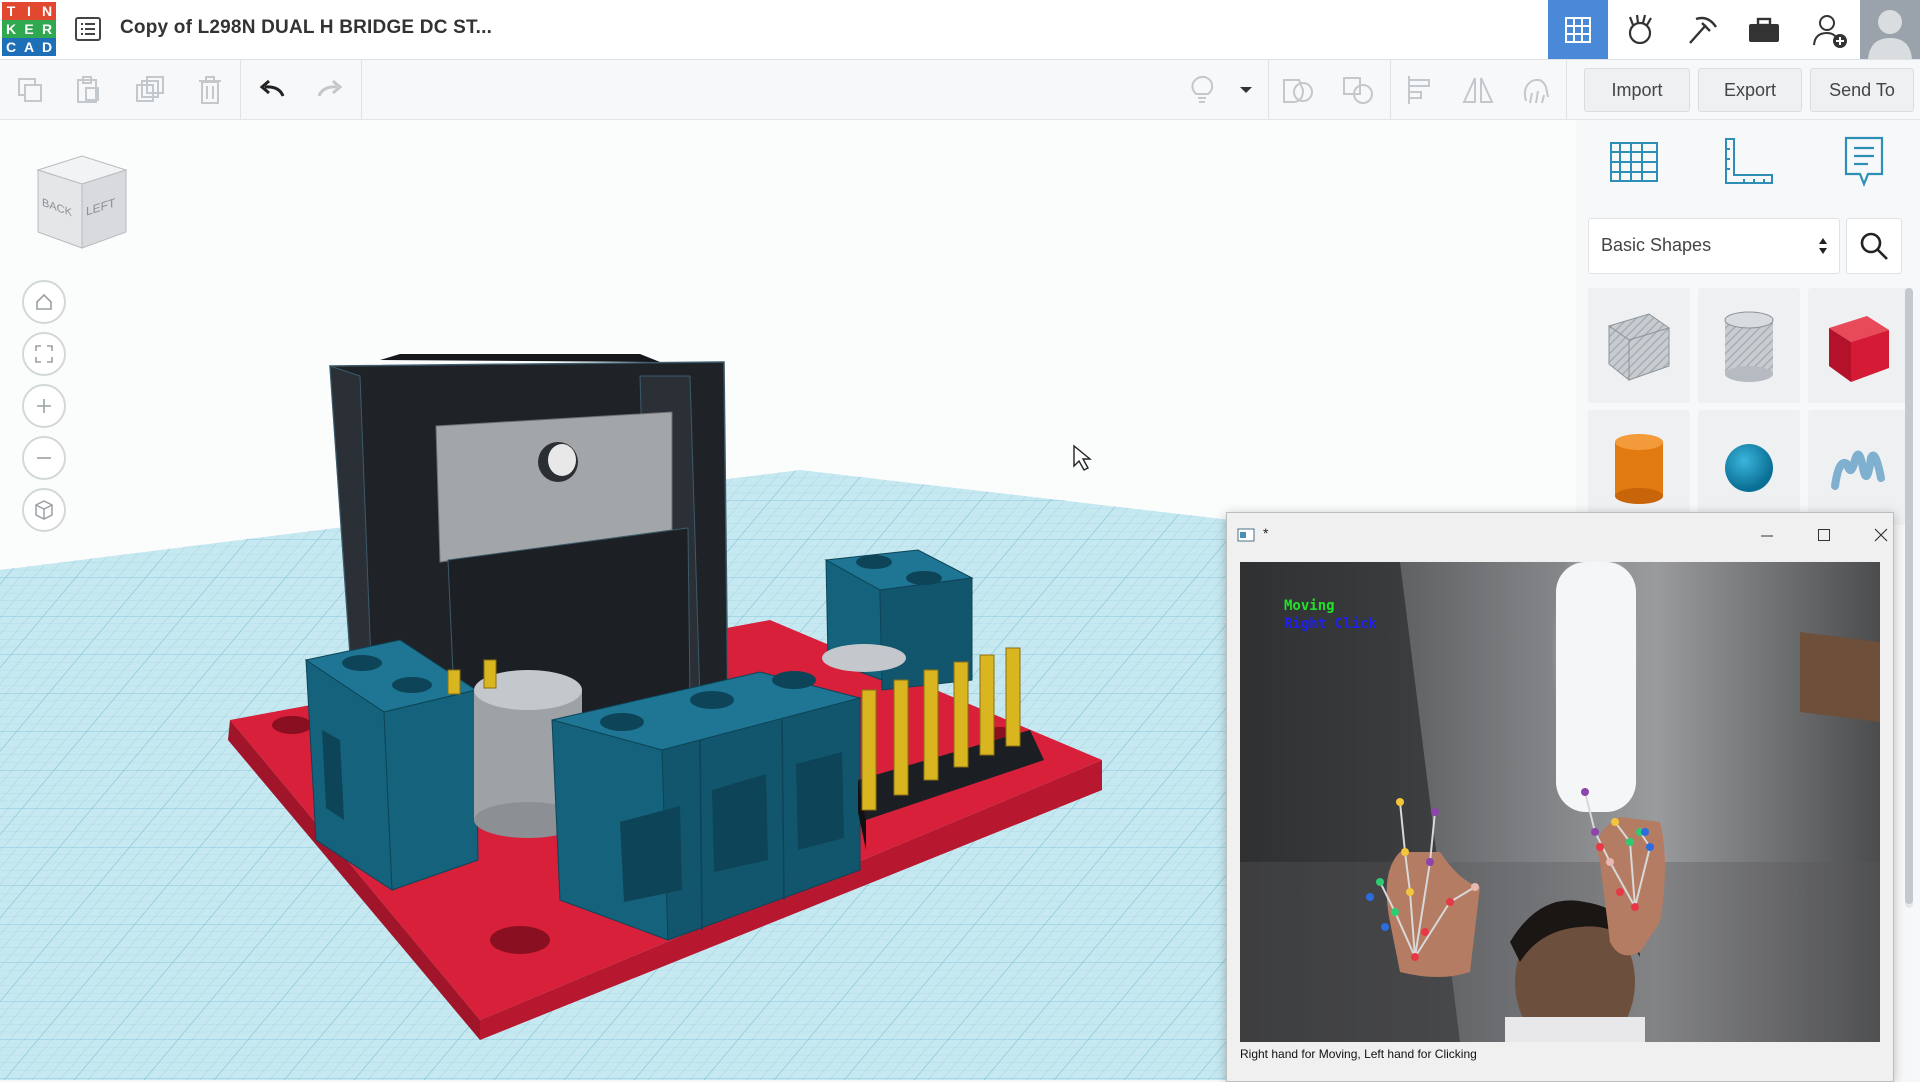 Image resolution: width=1920 pixels, height=1082 pixels. I want to click on mirror-button, so click(1478, 90).